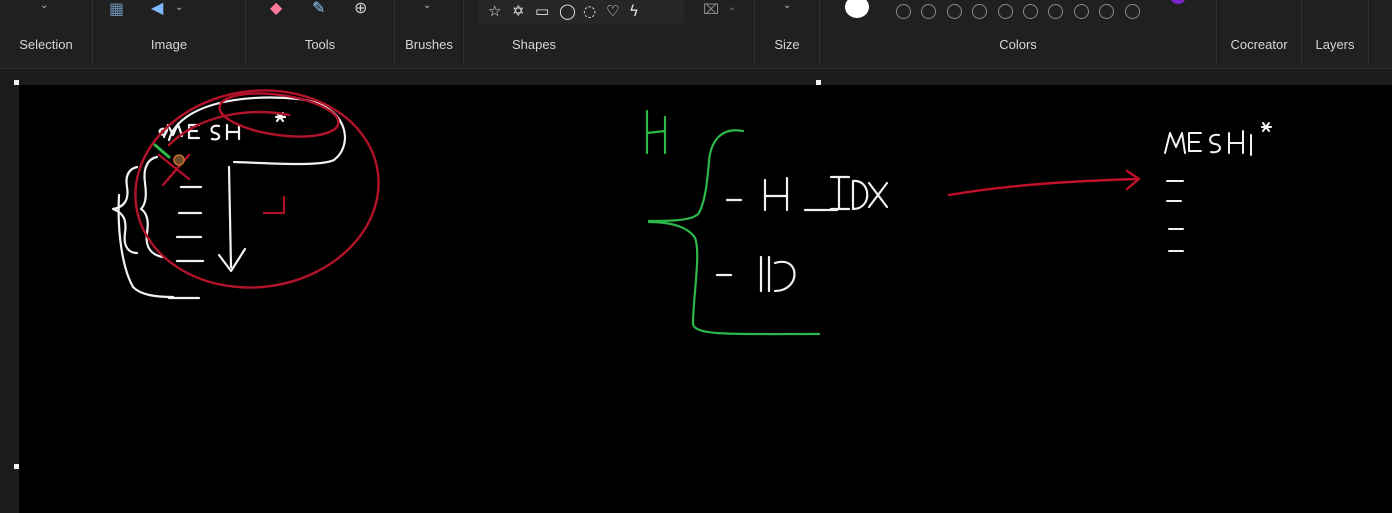 The width and height of the screenshot is (1392, 513). What do you see at coordinates (276, 8) in the screenshot?
I see `eraser-icon: ◆` at bounding box center [276, 8].